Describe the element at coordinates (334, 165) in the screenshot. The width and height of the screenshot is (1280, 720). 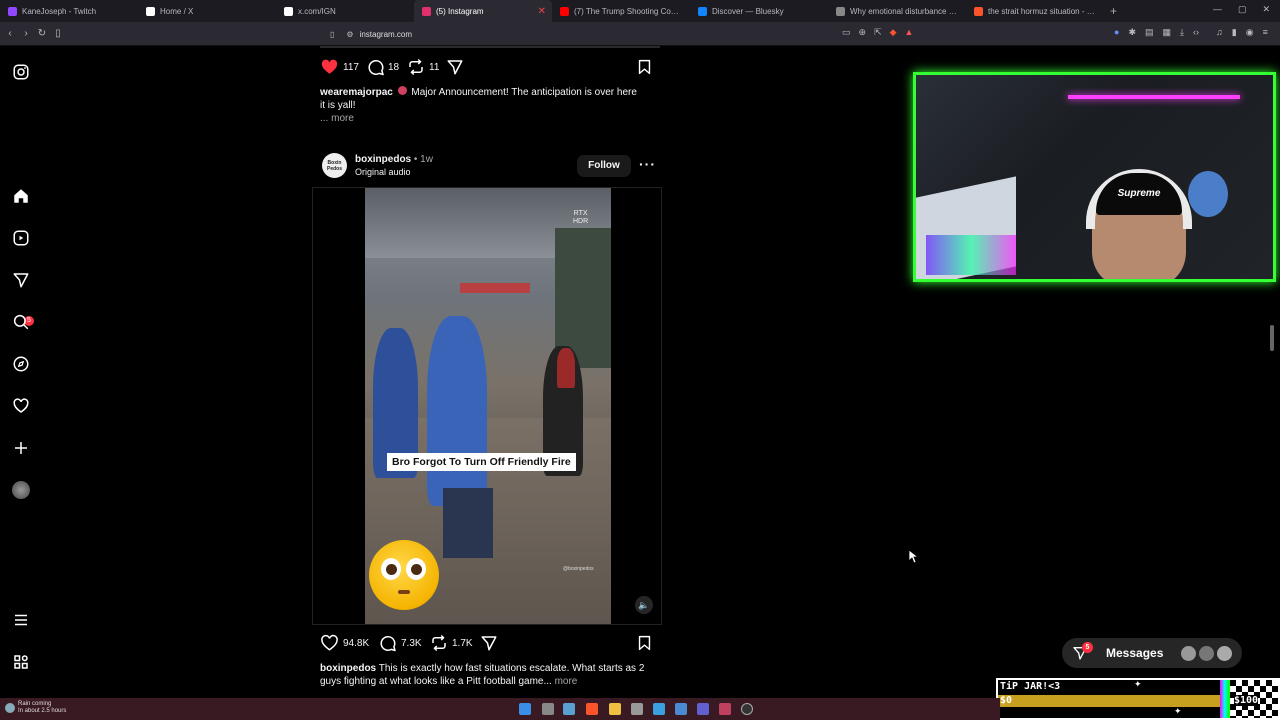
I see `post2-avatar: Boxin Pedos` at that location.